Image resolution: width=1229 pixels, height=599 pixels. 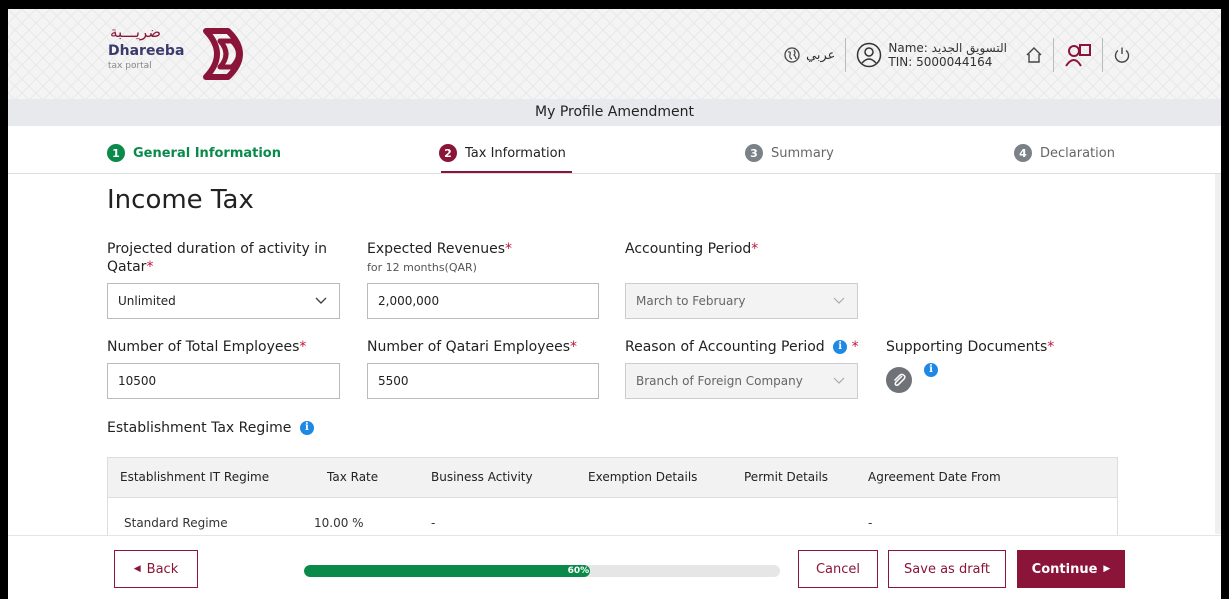 What do you see at coordinates (947, 48) in the screenshot?
I see `user-name: Name: التسويق الجديد` at bounding box center [947, 48].